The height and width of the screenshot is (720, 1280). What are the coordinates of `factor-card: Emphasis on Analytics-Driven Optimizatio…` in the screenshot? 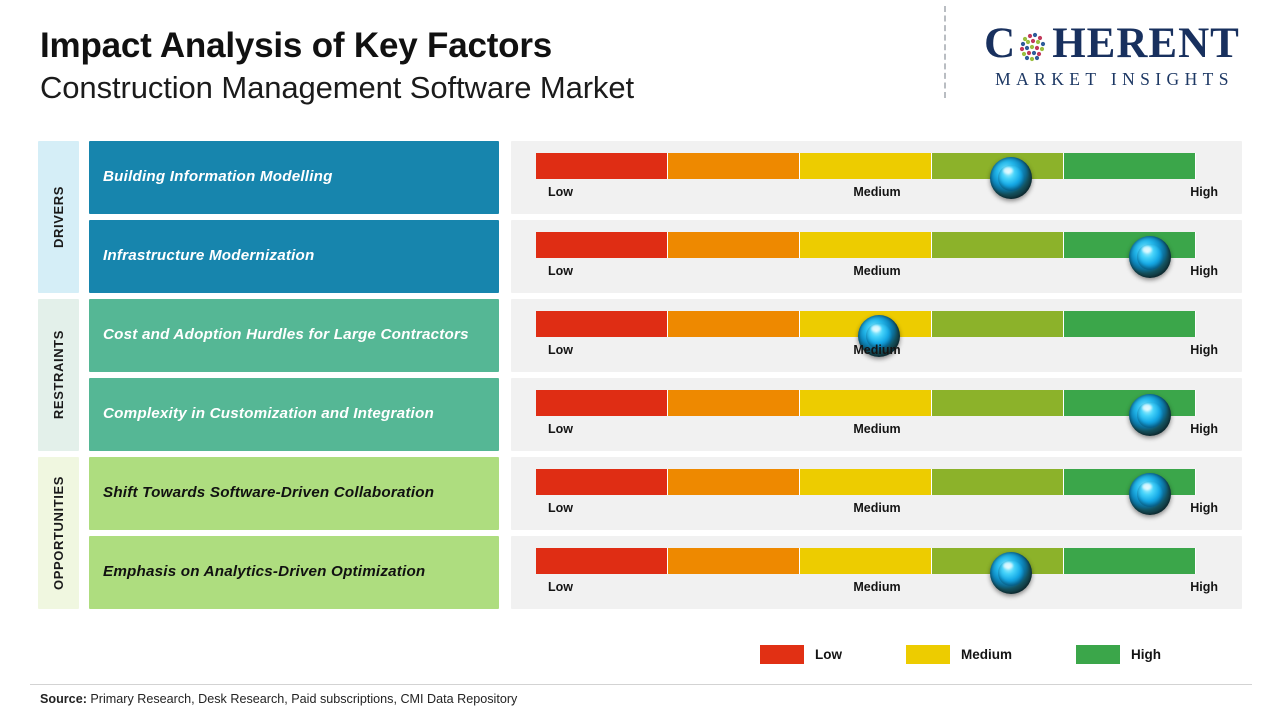 It's located at (294, 572).